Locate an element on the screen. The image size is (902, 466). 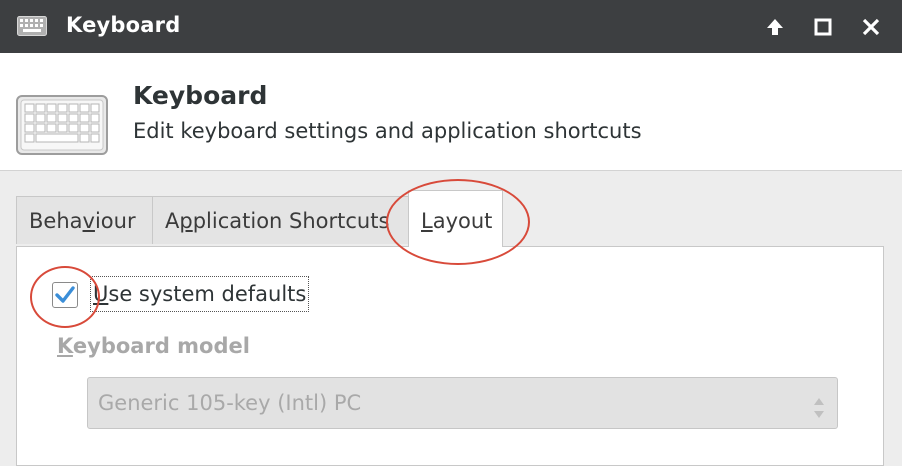
close-icon is located at coordinates (871, 27).